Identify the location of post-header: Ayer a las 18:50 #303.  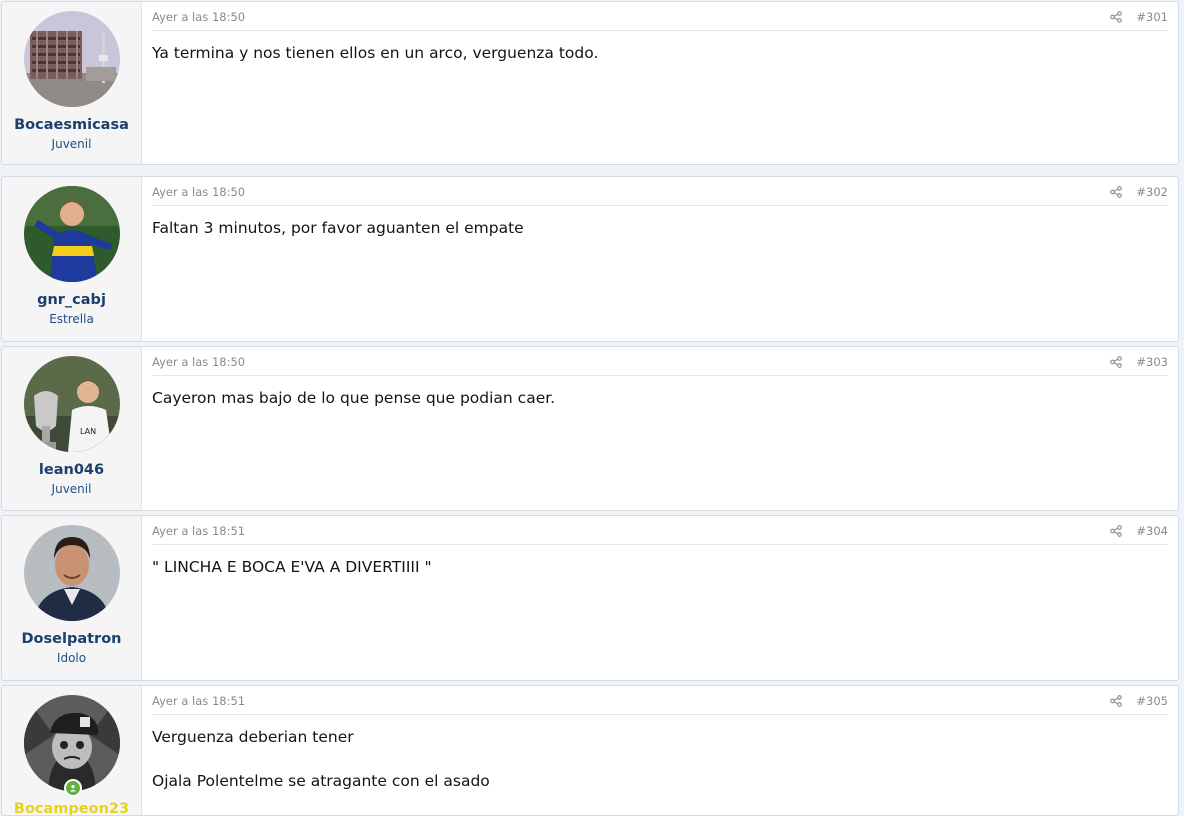
(660, 361).